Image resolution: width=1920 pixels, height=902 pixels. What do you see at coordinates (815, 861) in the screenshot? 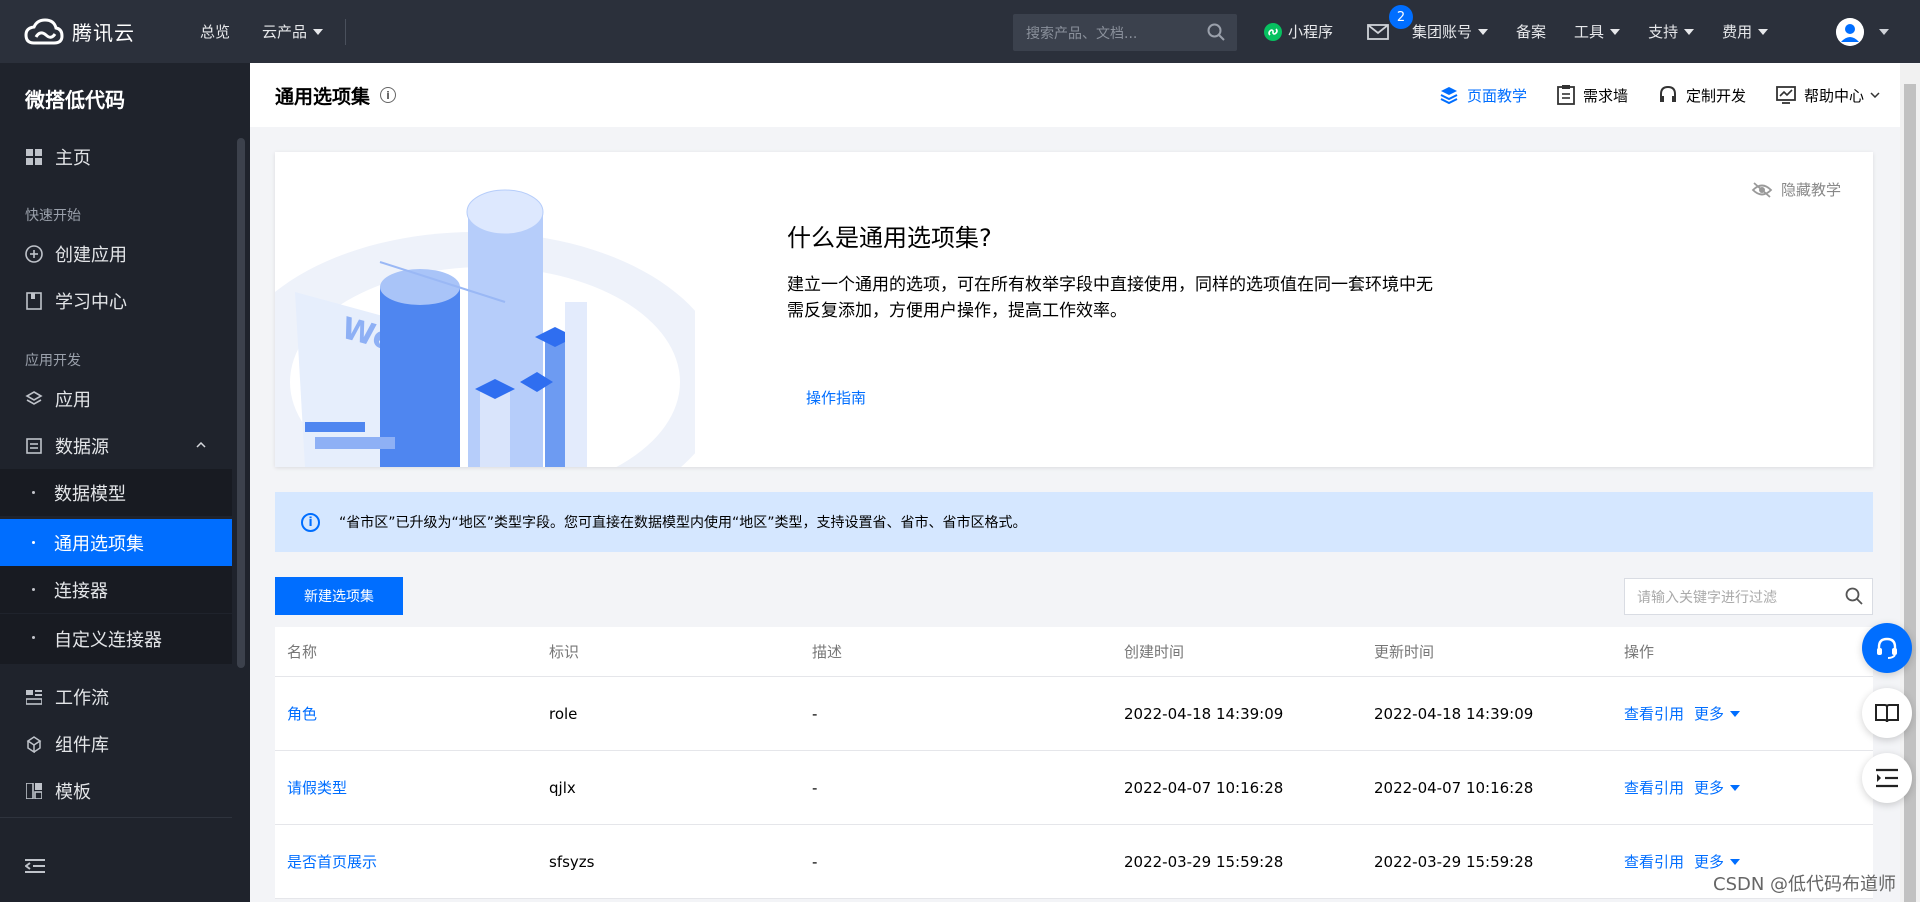
I see `row-desc: -` at bounding box center [815, 861].